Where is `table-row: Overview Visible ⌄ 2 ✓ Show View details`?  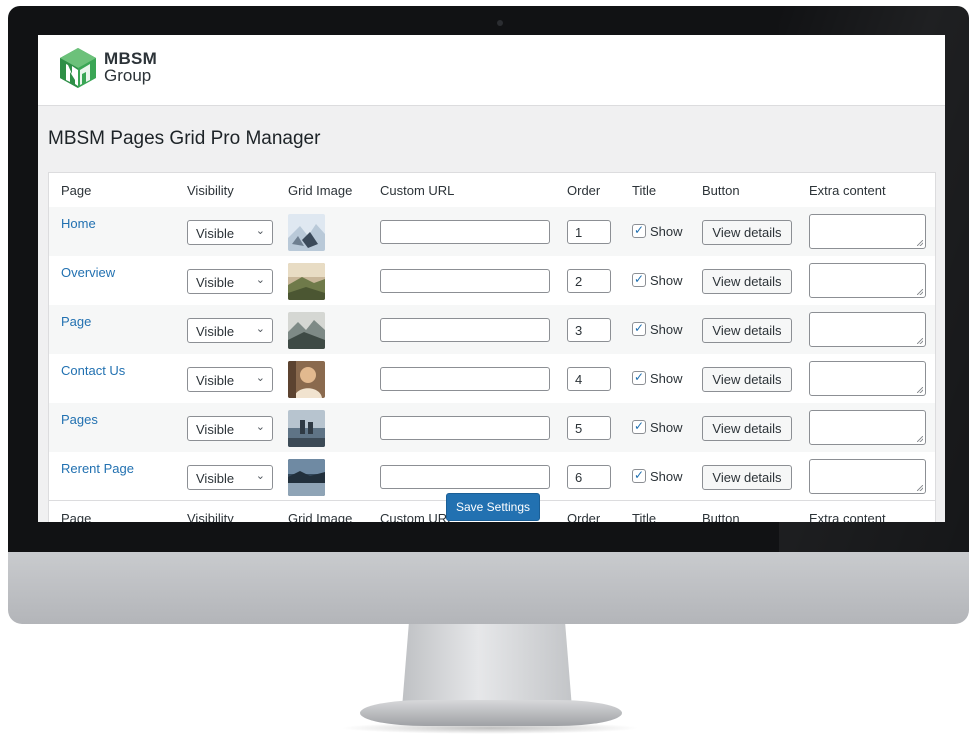 table-row: Overview Visible ⌄ 2 ✓ Show View details is located at coordinates (492, 280).